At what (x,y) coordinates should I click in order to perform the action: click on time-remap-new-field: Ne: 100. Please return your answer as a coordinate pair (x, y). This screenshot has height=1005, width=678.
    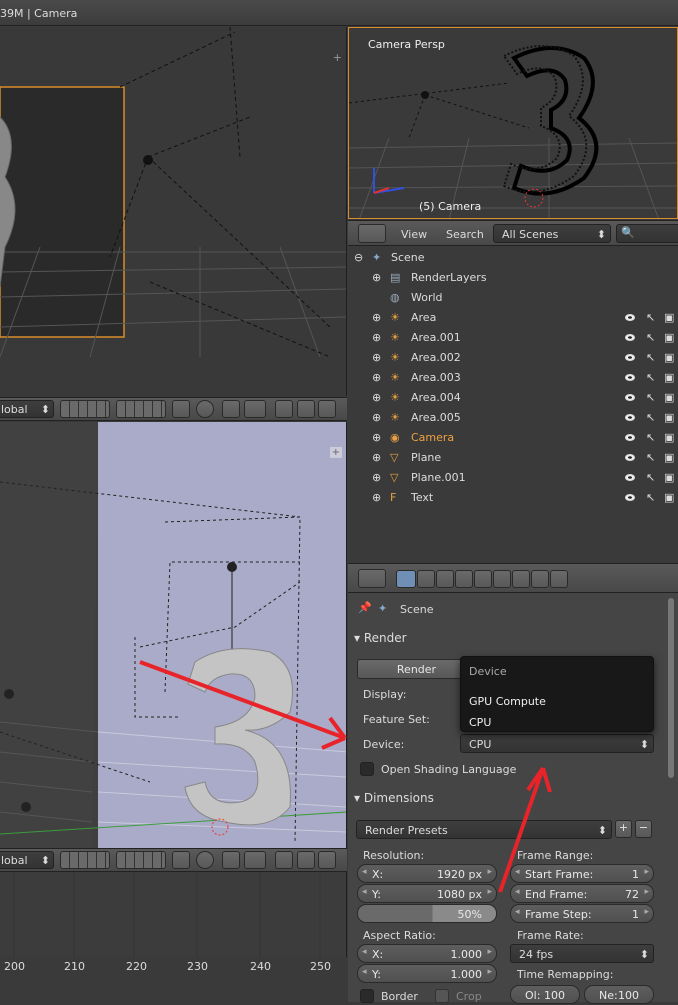
    Looking at the image, I should click on (619, 994).